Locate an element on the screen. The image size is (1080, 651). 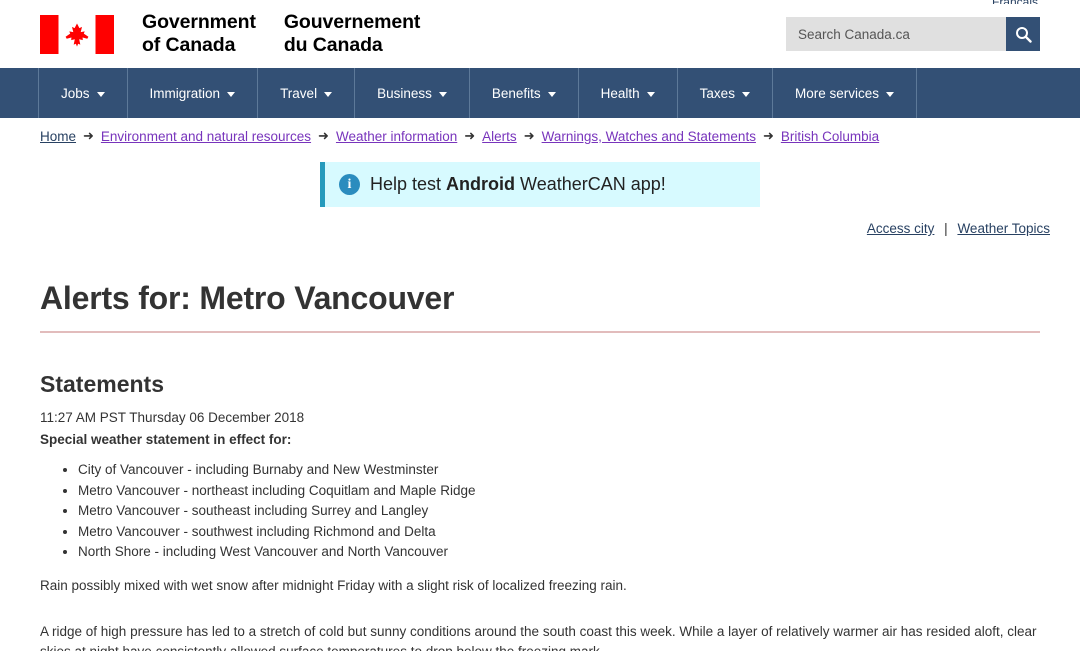
nav-spacer is located at coordinates (997, 93).